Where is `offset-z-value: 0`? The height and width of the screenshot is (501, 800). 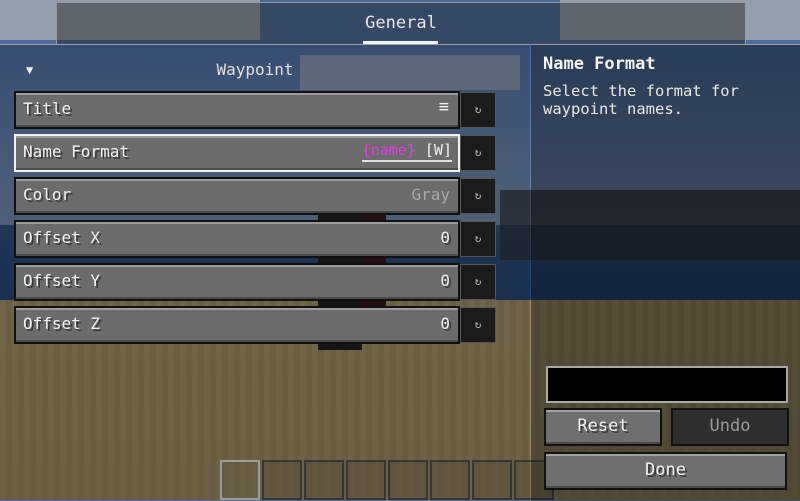 offset-z-value: 0 is located at coordinates (445, 323).